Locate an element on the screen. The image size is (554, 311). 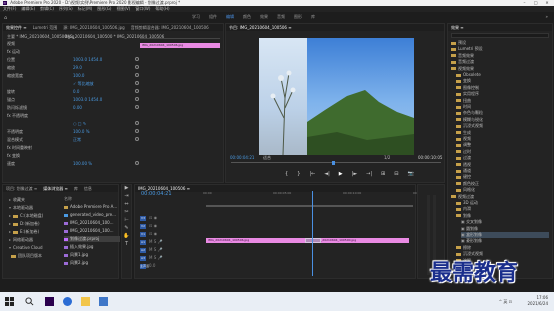
transport-button: ⊞ is located at coordinates (383, 174).